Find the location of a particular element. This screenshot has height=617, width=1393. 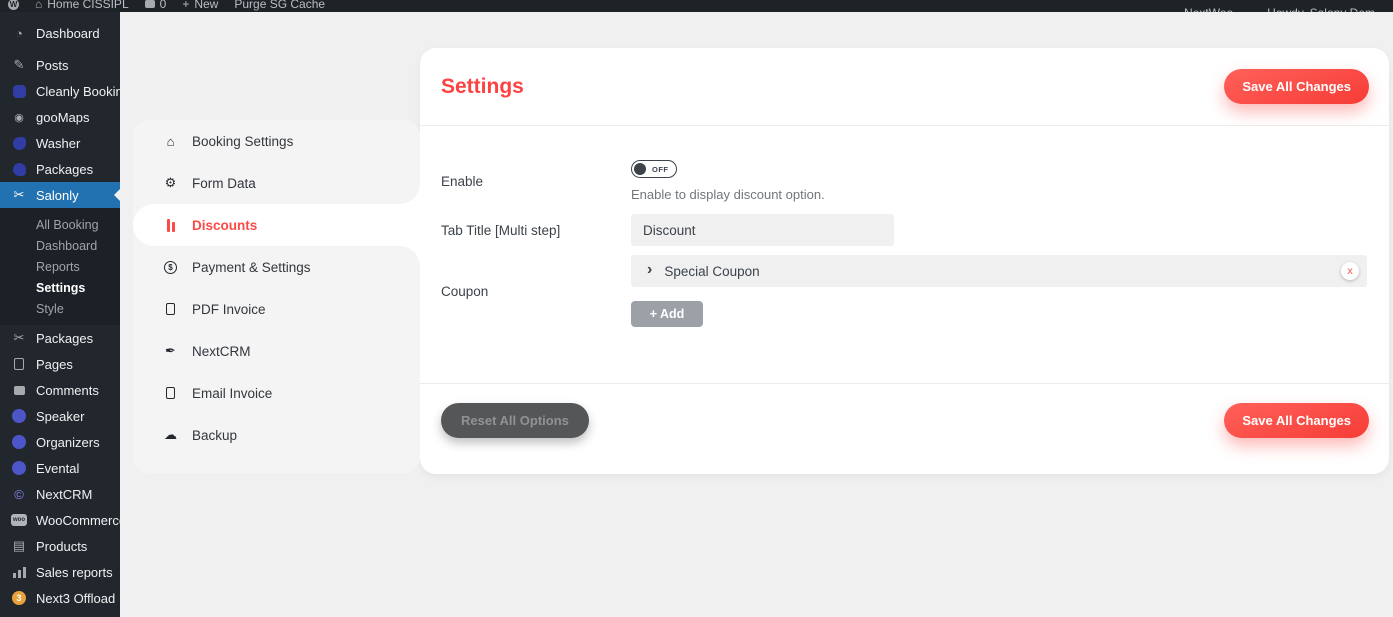

save-all-changes-button-bottom: Save All Changes is located at coordinates (1296, 420).